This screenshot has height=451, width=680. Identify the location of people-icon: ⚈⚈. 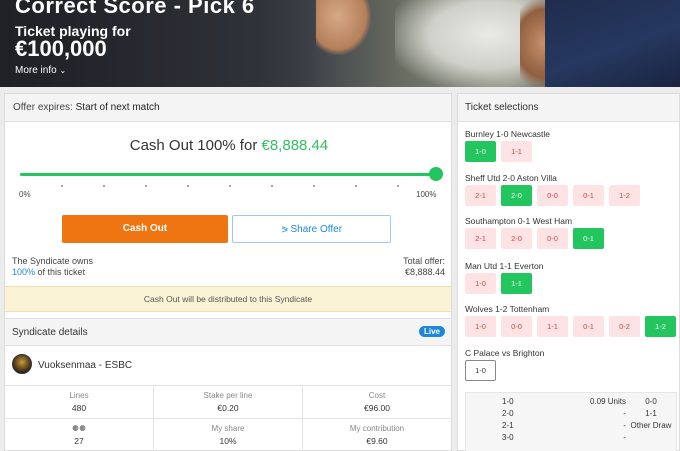
(79, 428).